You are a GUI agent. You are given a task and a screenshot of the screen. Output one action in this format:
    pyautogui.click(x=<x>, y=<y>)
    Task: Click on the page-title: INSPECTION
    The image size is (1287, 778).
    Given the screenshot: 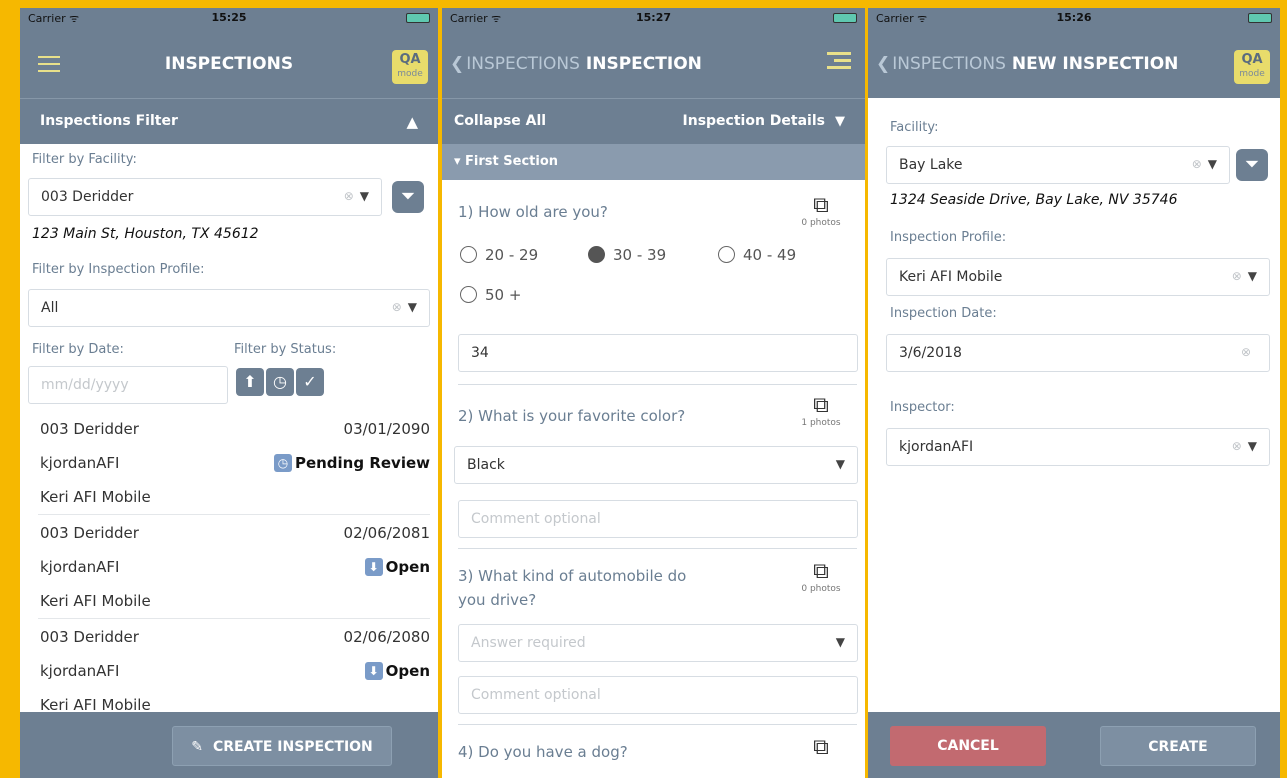 What is the action you would take?
    pyautogui.click(x=643, y=64)
    